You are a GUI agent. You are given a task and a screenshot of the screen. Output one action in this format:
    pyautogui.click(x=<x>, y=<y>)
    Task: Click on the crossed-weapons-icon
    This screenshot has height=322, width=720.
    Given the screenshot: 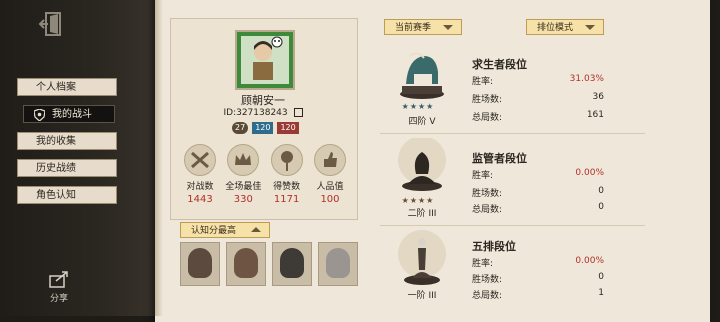 What is the action you would take?
    pyautogui.click(x=200, y=160)
    